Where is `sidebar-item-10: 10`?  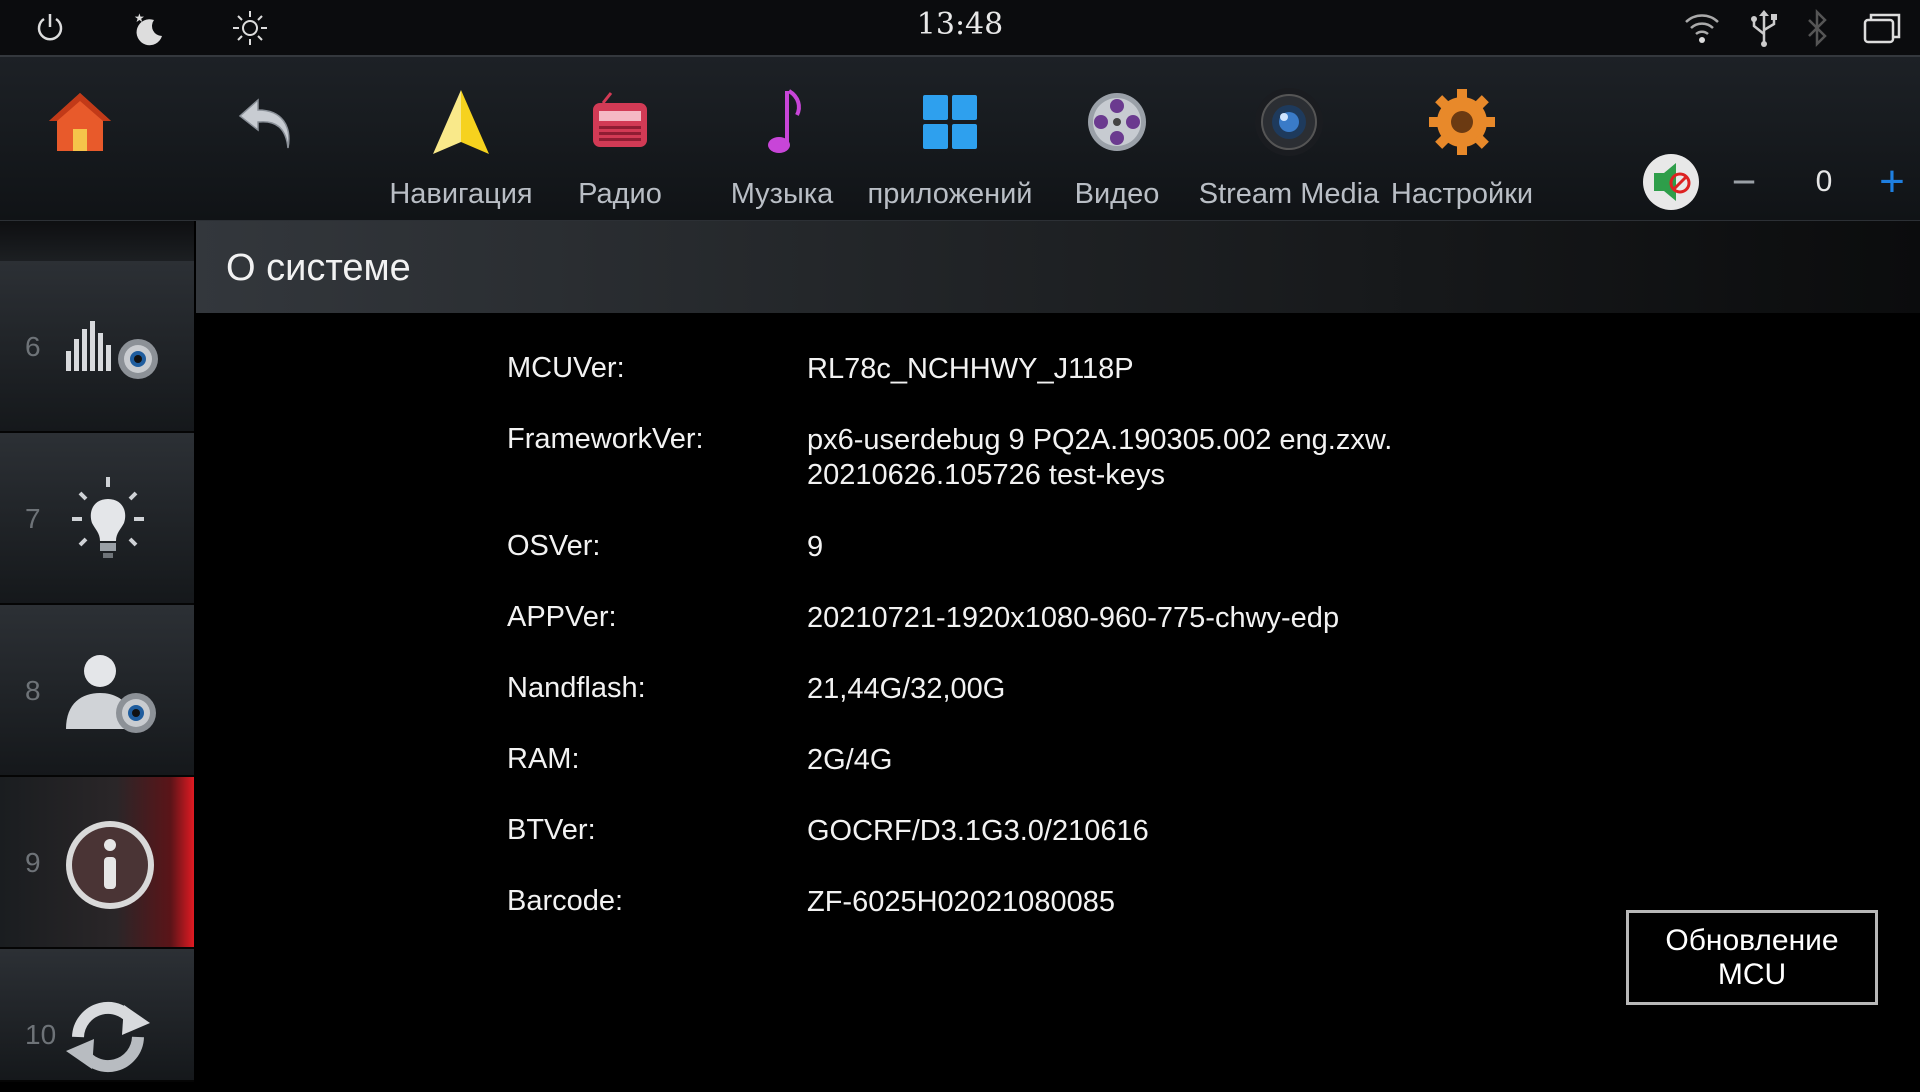
sidebar-item-10: 10 is located at coordinates (97, 1015).